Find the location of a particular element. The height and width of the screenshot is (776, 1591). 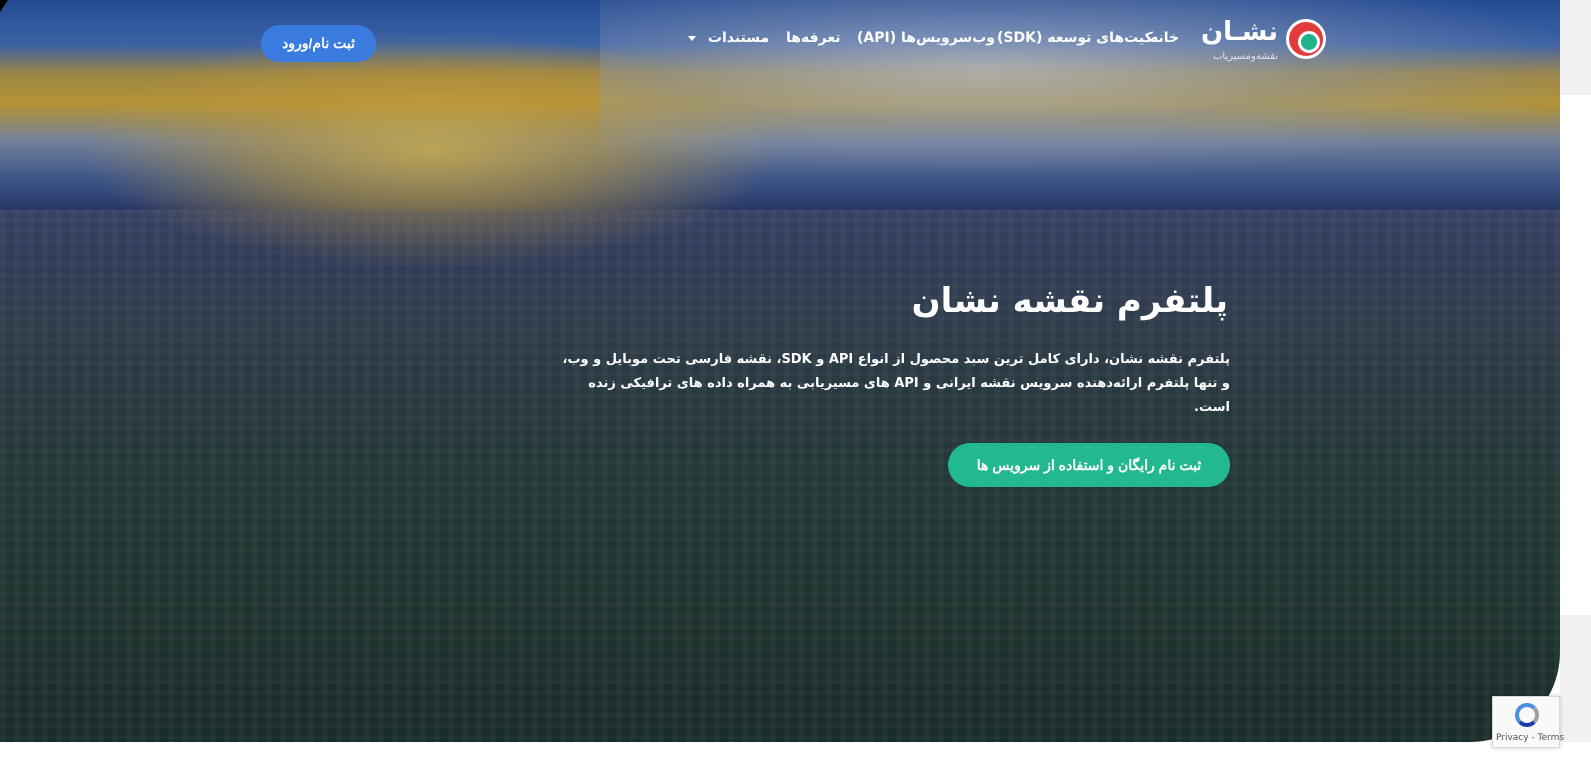

scrollbar-thumb is located at coordinates (1575, 355).